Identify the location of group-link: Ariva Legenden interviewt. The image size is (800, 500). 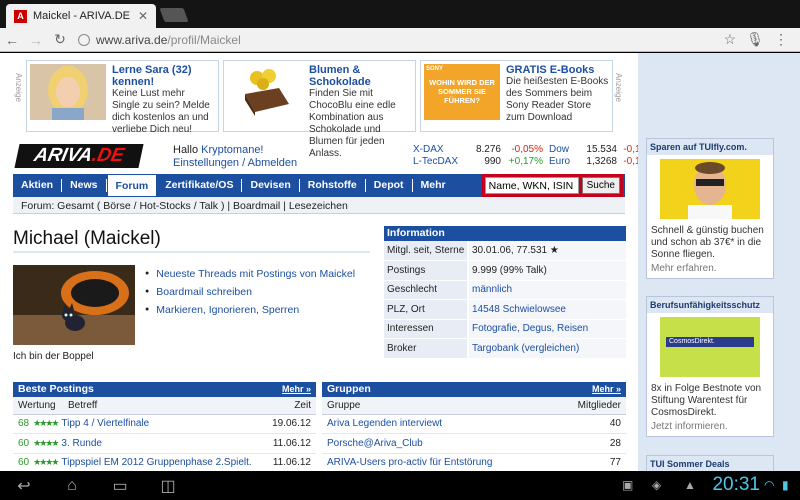
(384, 423).